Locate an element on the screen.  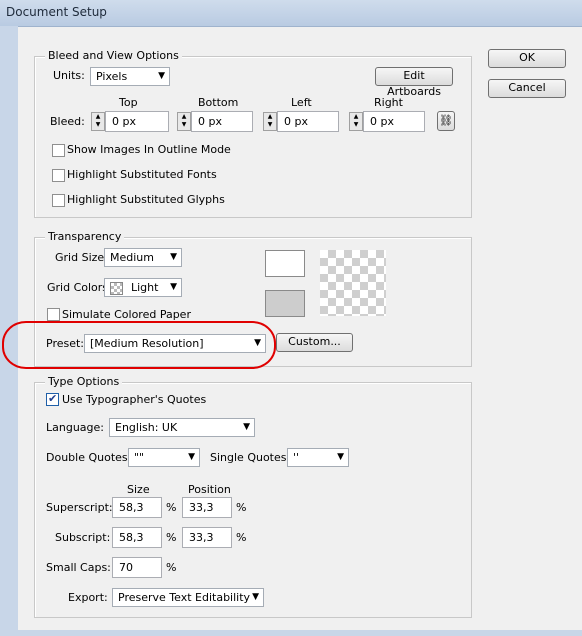
superscript-position-input: 33,3 is located at coordinates (207, 507).